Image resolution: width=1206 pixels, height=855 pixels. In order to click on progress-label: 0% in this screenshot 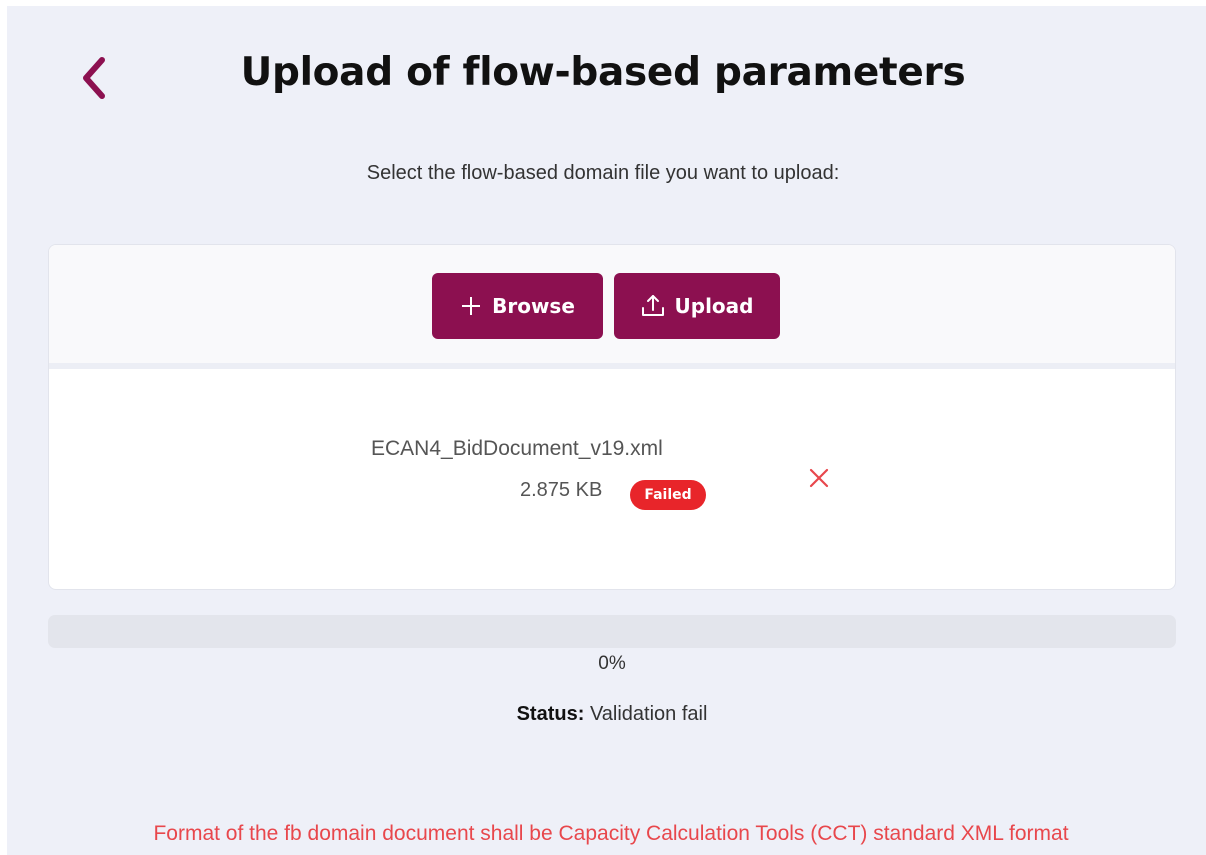, I will do `click(612, 663)`.